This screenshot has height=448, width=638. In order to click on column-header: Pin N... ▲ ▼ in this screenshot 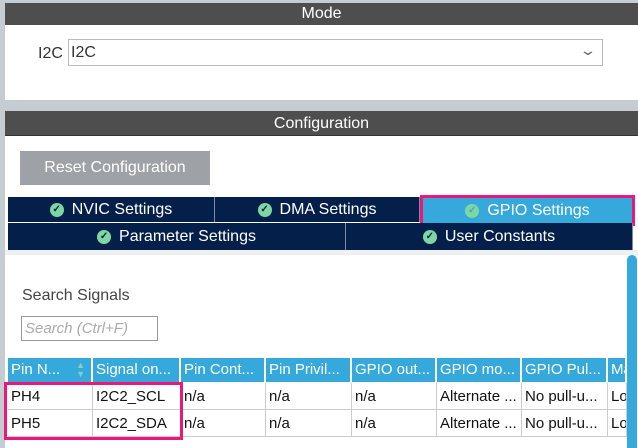, I will do `click(50, 370)`.